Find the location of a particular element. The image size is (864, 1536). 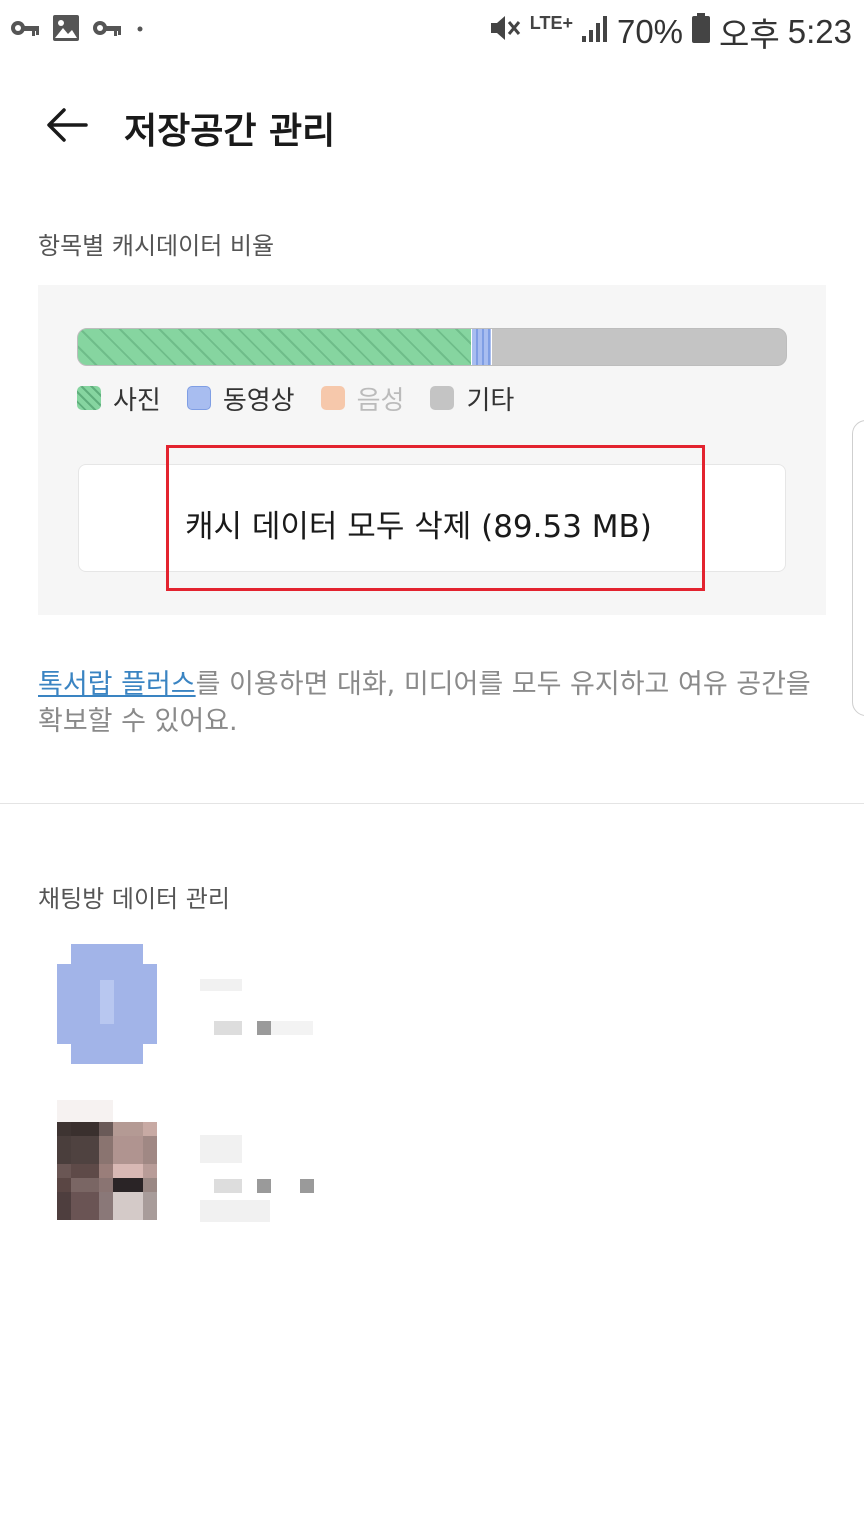

legend-label-other: 기타 is located at coordinates (490, 400).